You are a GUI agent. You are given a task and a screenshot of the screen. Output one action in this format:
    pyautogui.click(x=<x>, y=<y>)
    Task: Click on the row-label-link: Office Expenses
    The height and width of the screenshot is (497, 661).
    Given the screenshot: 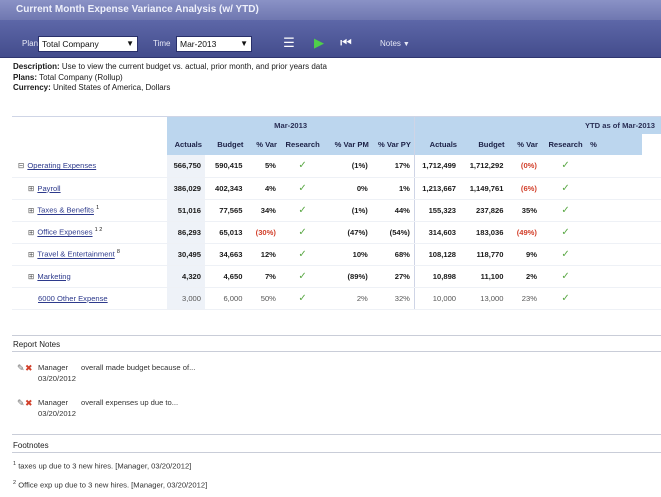 What is the action you would take?
    pyautogui.click(x=64, y=232)
    